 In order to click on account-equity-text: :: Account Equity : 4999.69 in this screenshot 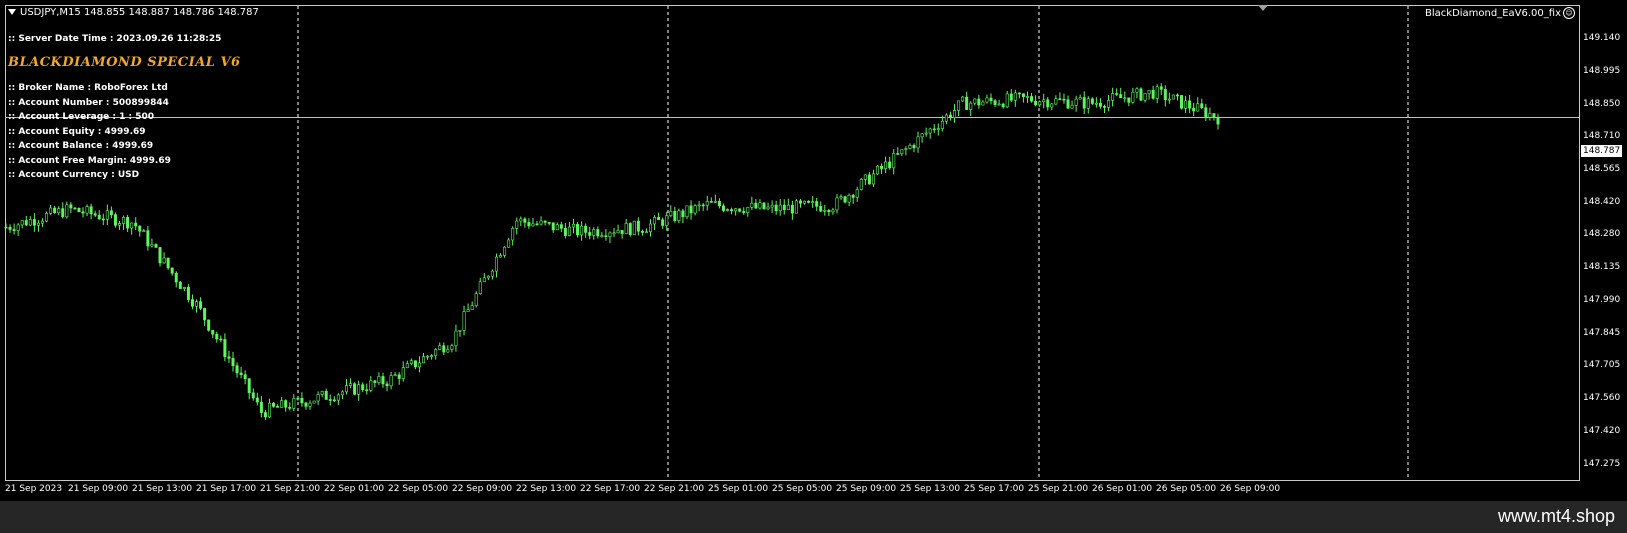, I will do `click(77, 132)`.